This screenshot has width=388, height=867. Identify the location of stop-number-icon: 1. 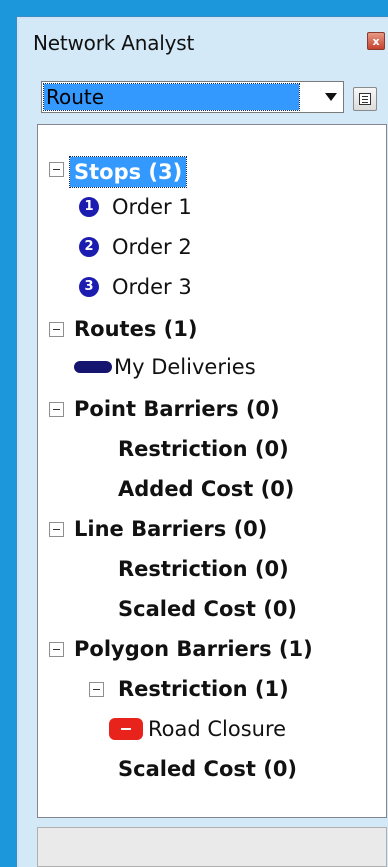
(89, 207).